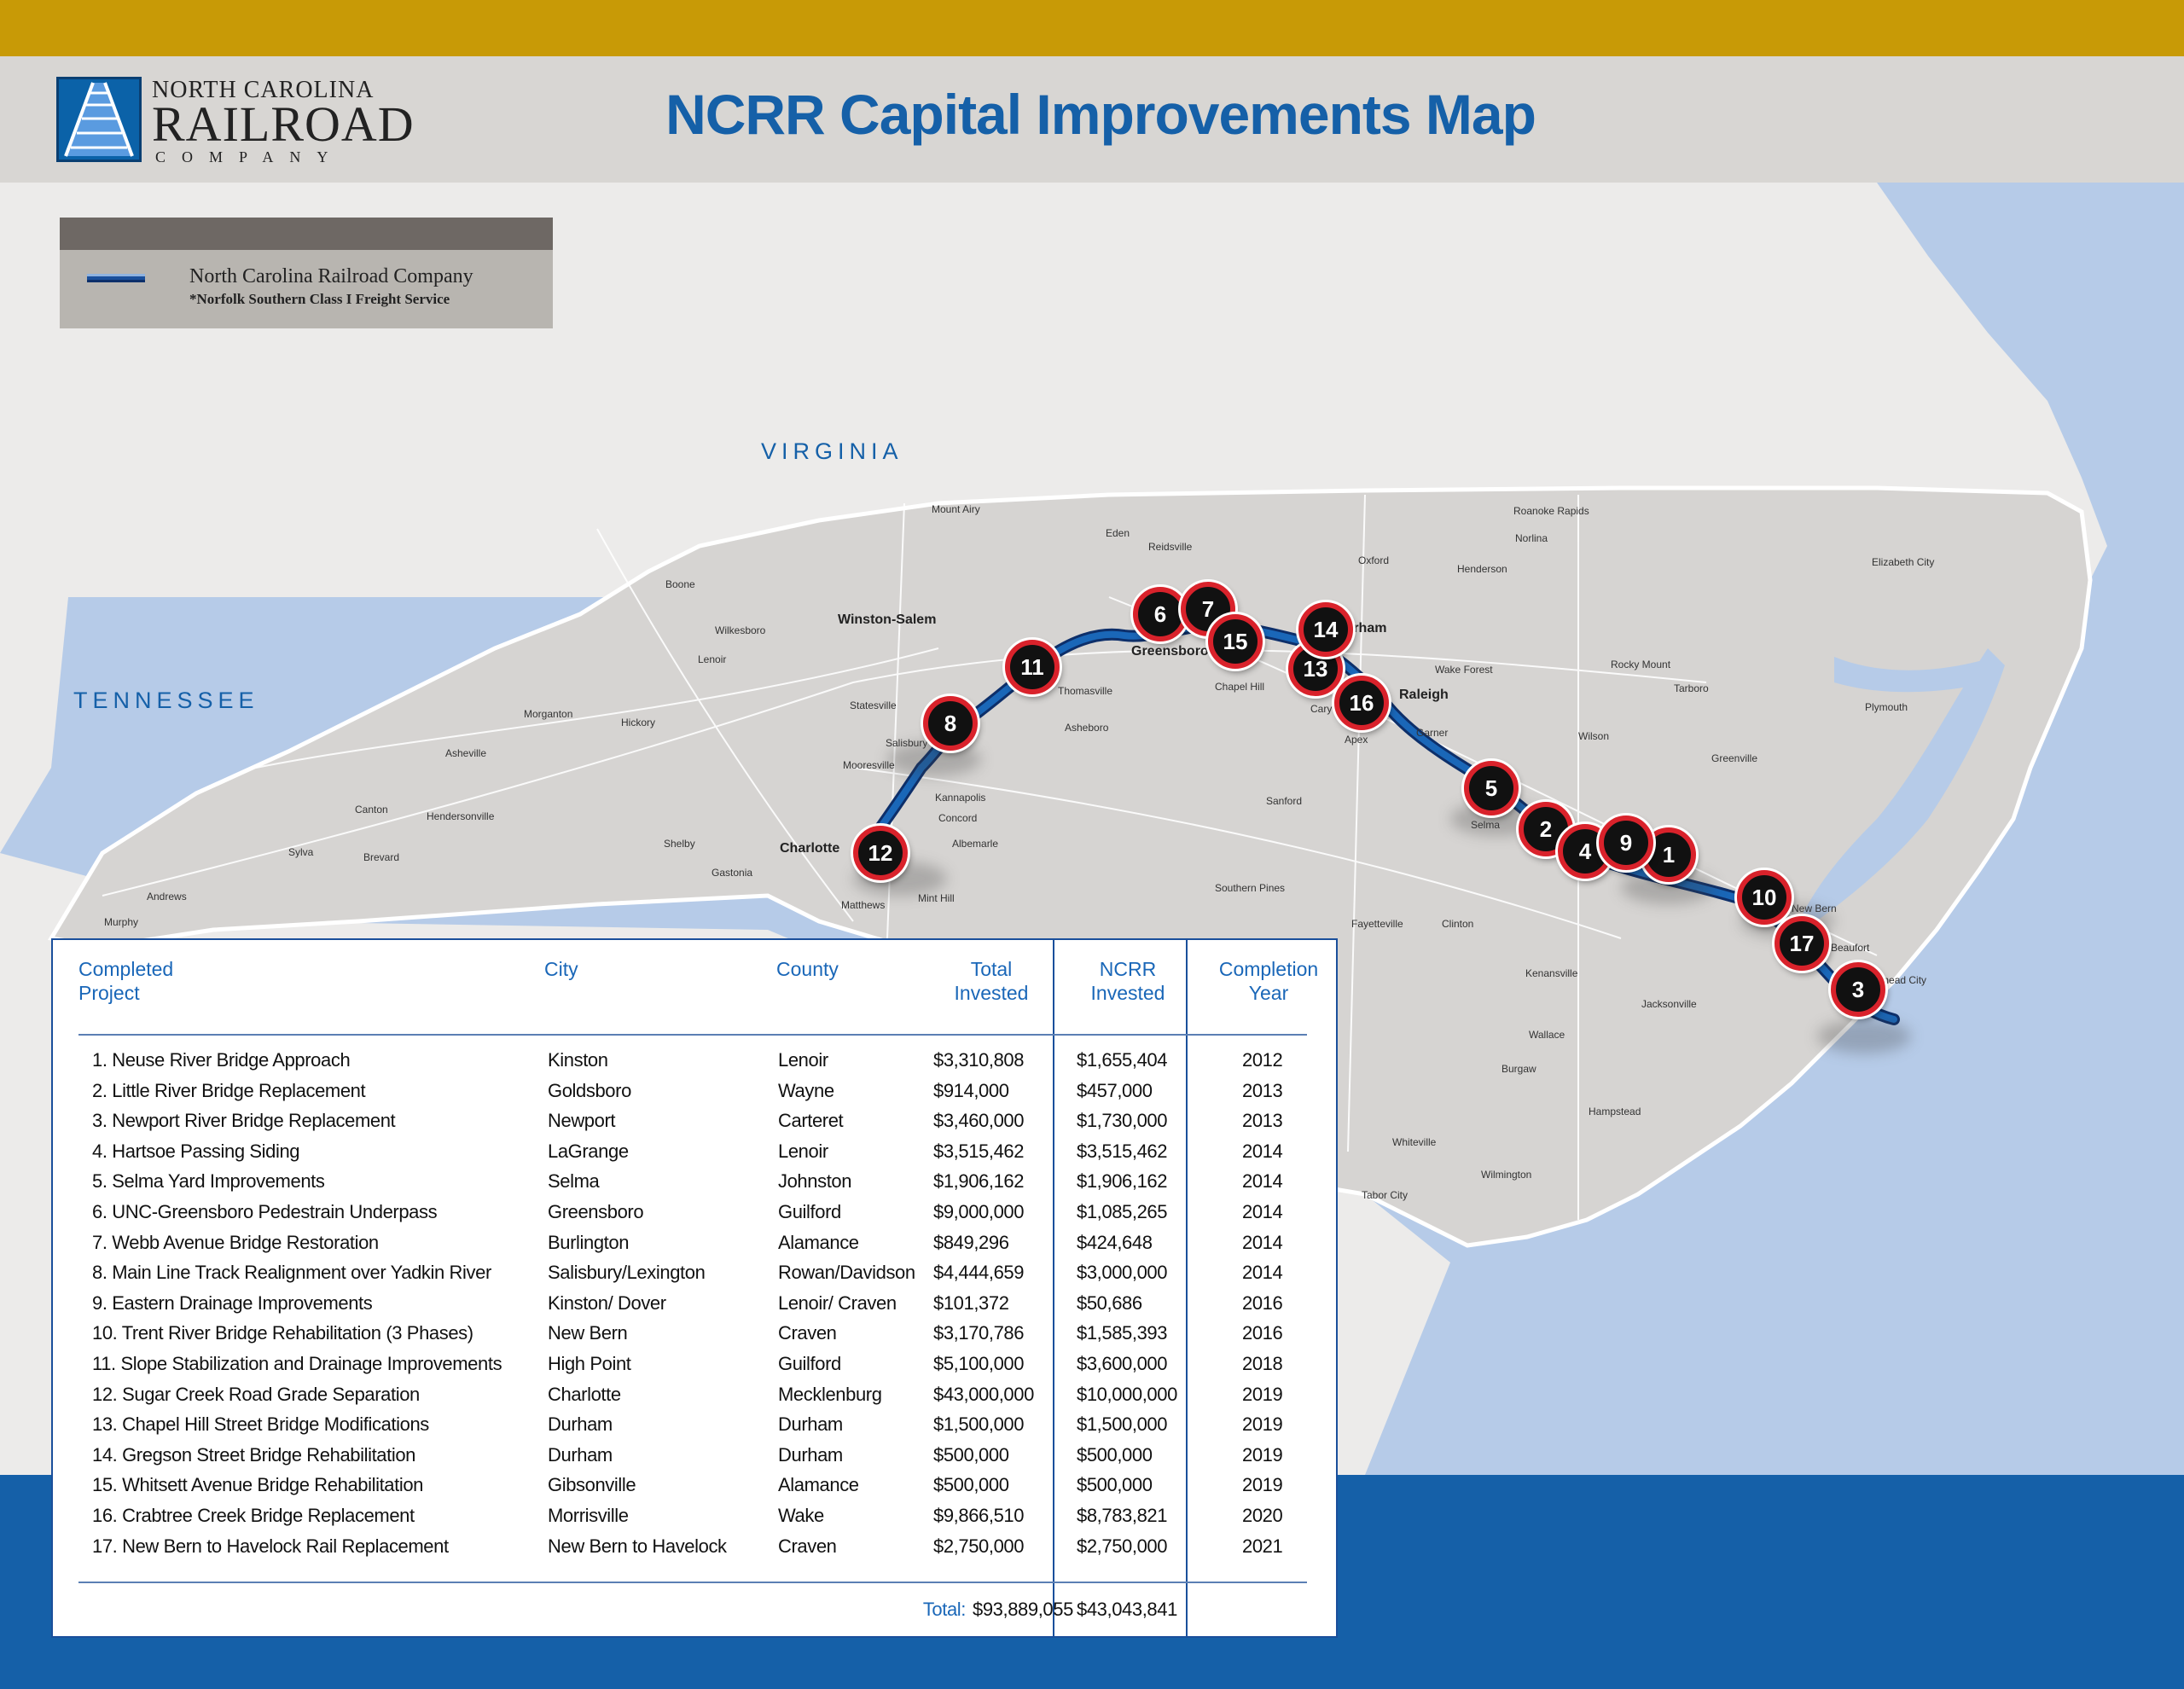 This screenshot has width=2184, height=1689. I want to click on cell-county: Rowan/Davidson, so click(846, 1273).